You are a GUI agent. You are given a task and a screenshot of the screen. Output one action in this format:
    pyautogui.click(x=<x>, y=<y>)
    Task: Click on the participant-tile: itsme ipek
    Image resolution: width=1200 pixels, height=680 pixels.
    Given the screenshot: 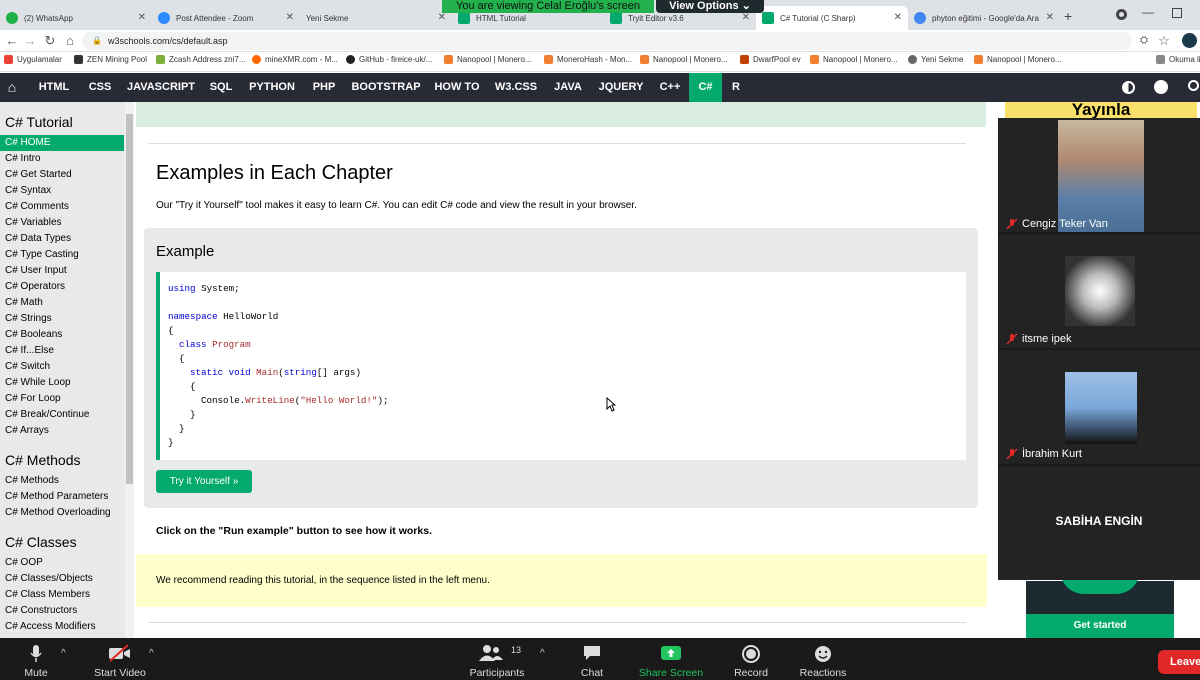 What is the action you would take?
    pyautogui.click(x=1099, y=291)
    